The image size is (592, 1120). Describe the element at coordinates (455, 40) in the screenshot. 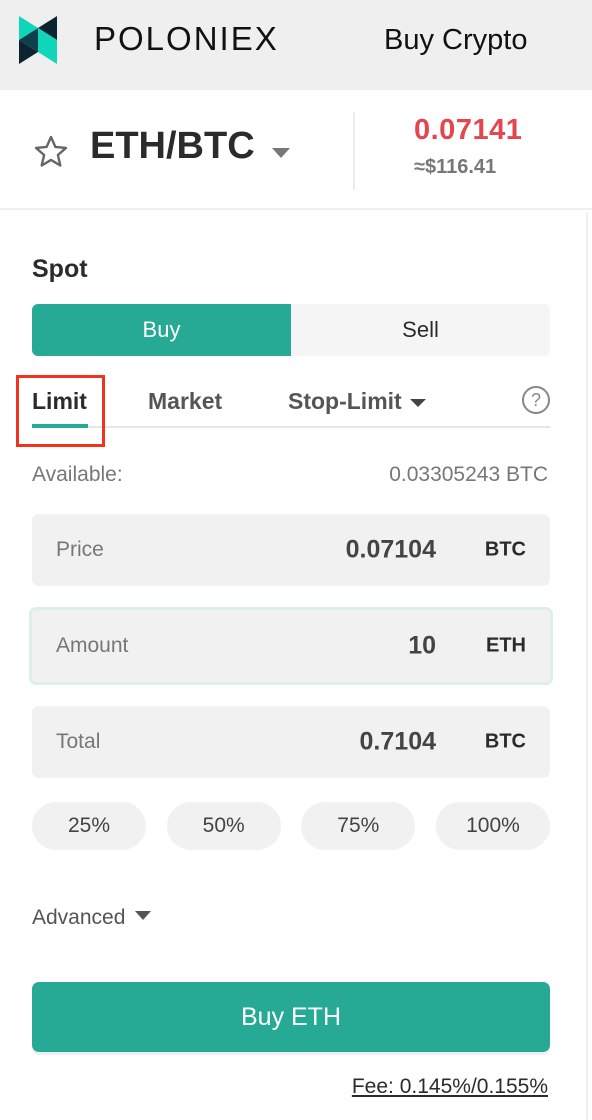

I see `buy-crypto-link: Buy Crypto` at that location.